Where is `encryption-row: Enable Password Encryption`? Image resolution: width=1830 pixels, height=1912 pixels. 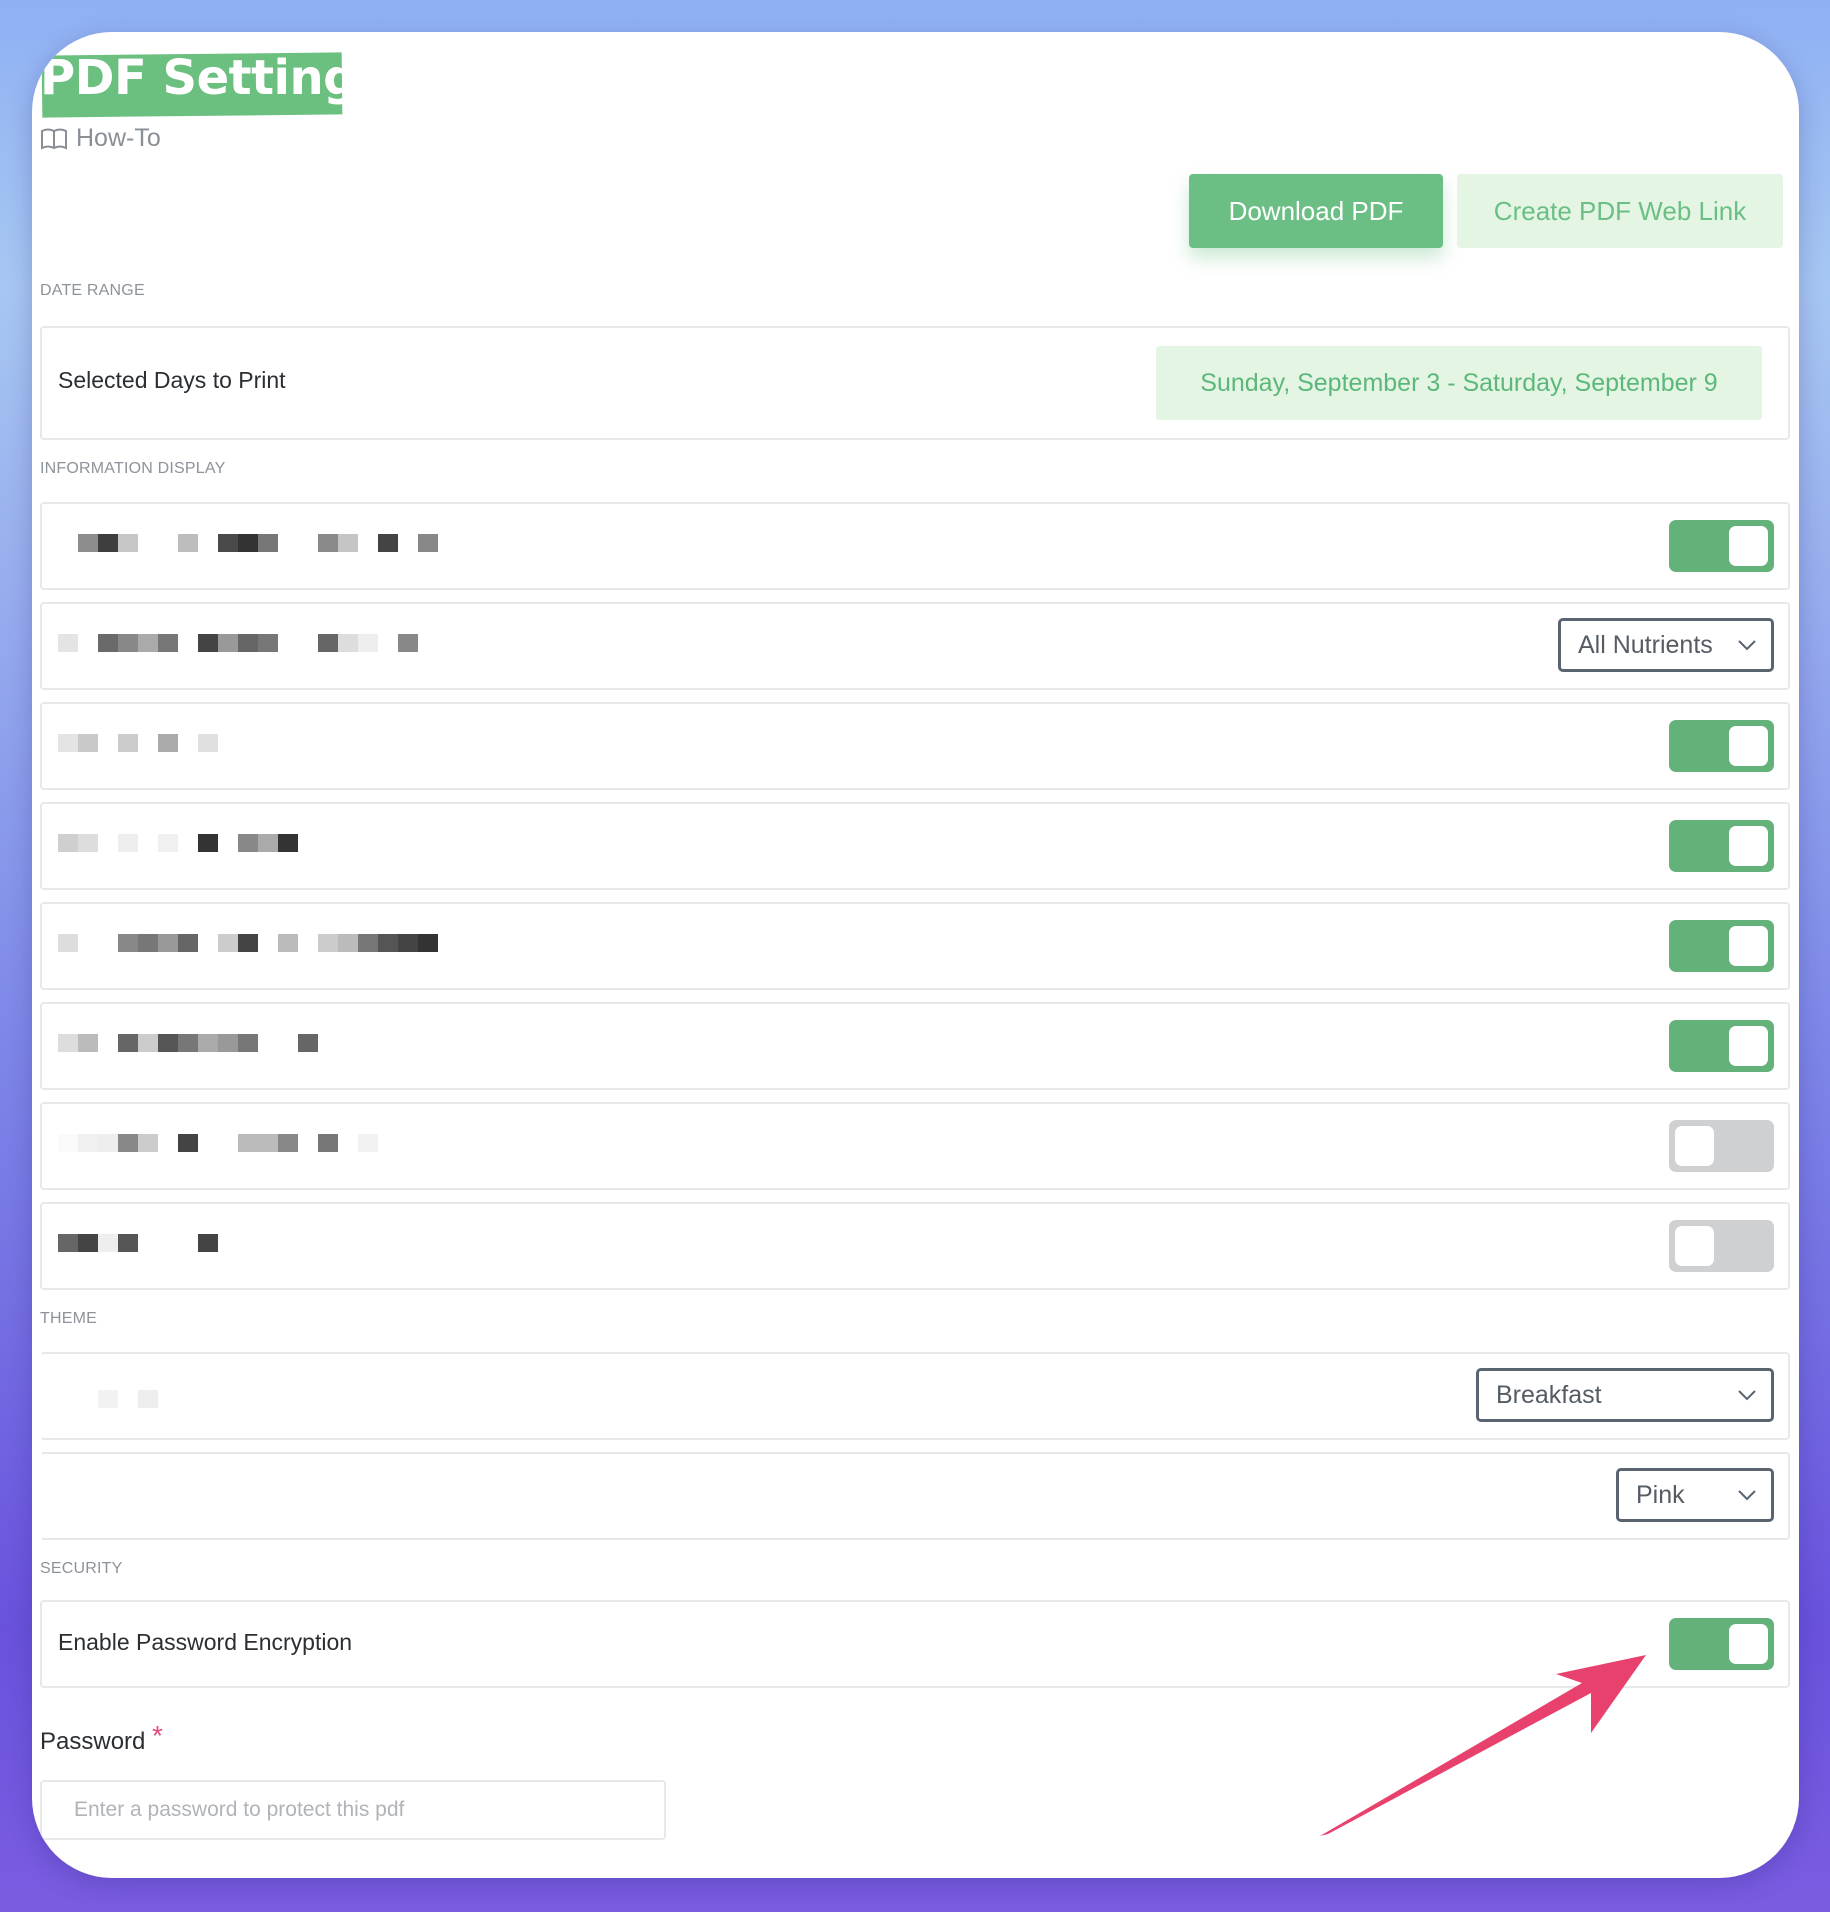 encryption-row: Enable Password Encryption is located at coordinates (915, 1644).